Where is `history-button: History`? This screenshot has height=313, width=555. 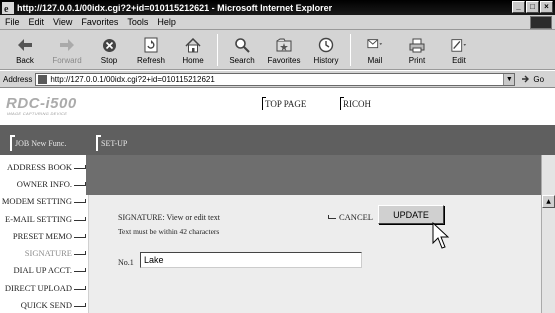 history-button: History is located at coordinates (326, 49).